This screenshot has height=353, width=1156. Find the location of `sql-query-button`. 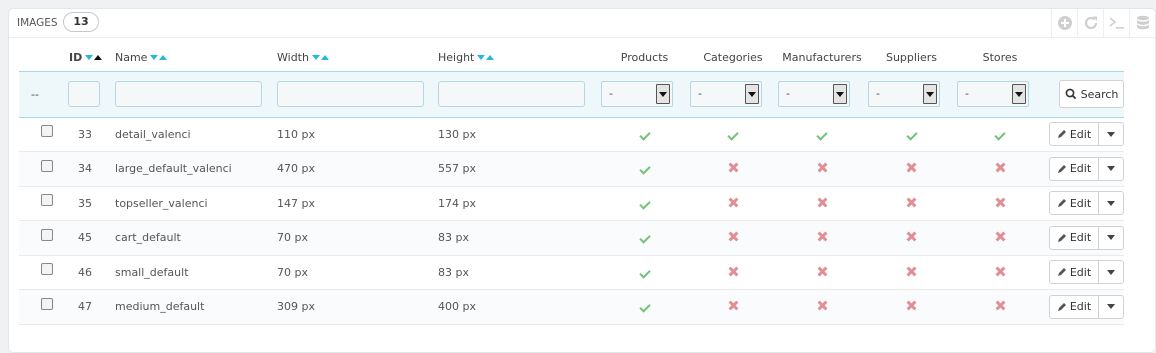

sql-query-button is located at coordinates (1116, 23).